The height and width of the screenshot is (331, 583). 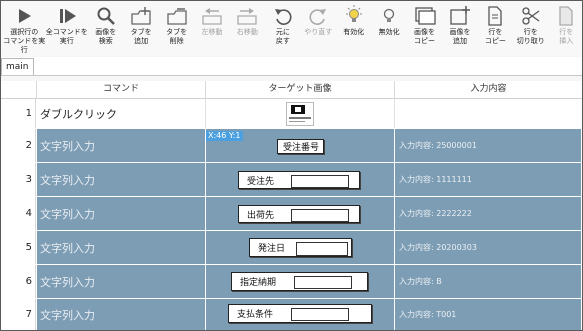 I want to click on search-image-button: 画像を 検索, so click(x=105, y=28).